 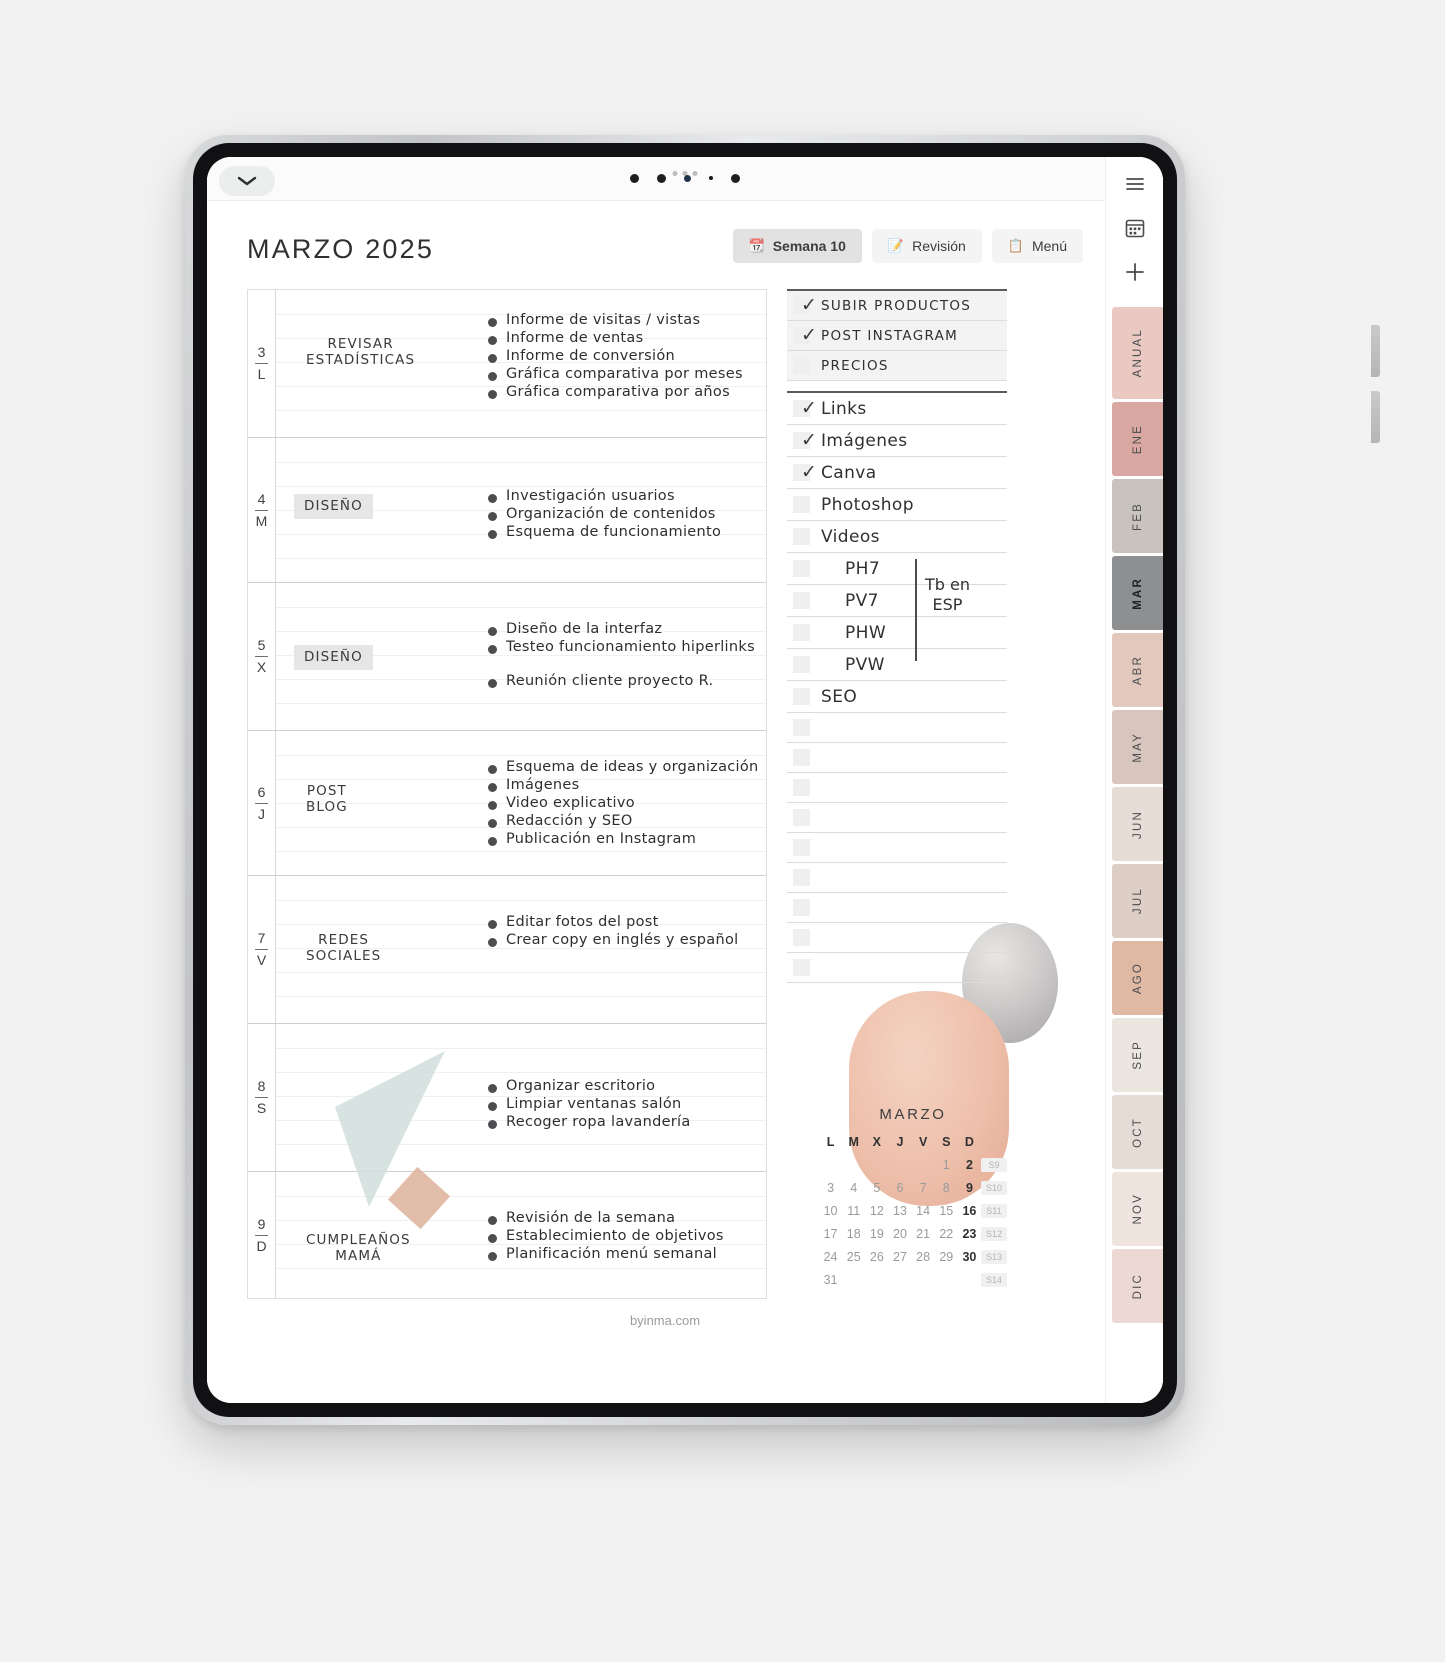 What do you see at coordinates (853, 1211) in the screenshot?
I see `calendar-day-cell: 11` at bounding box center [853, 1211].